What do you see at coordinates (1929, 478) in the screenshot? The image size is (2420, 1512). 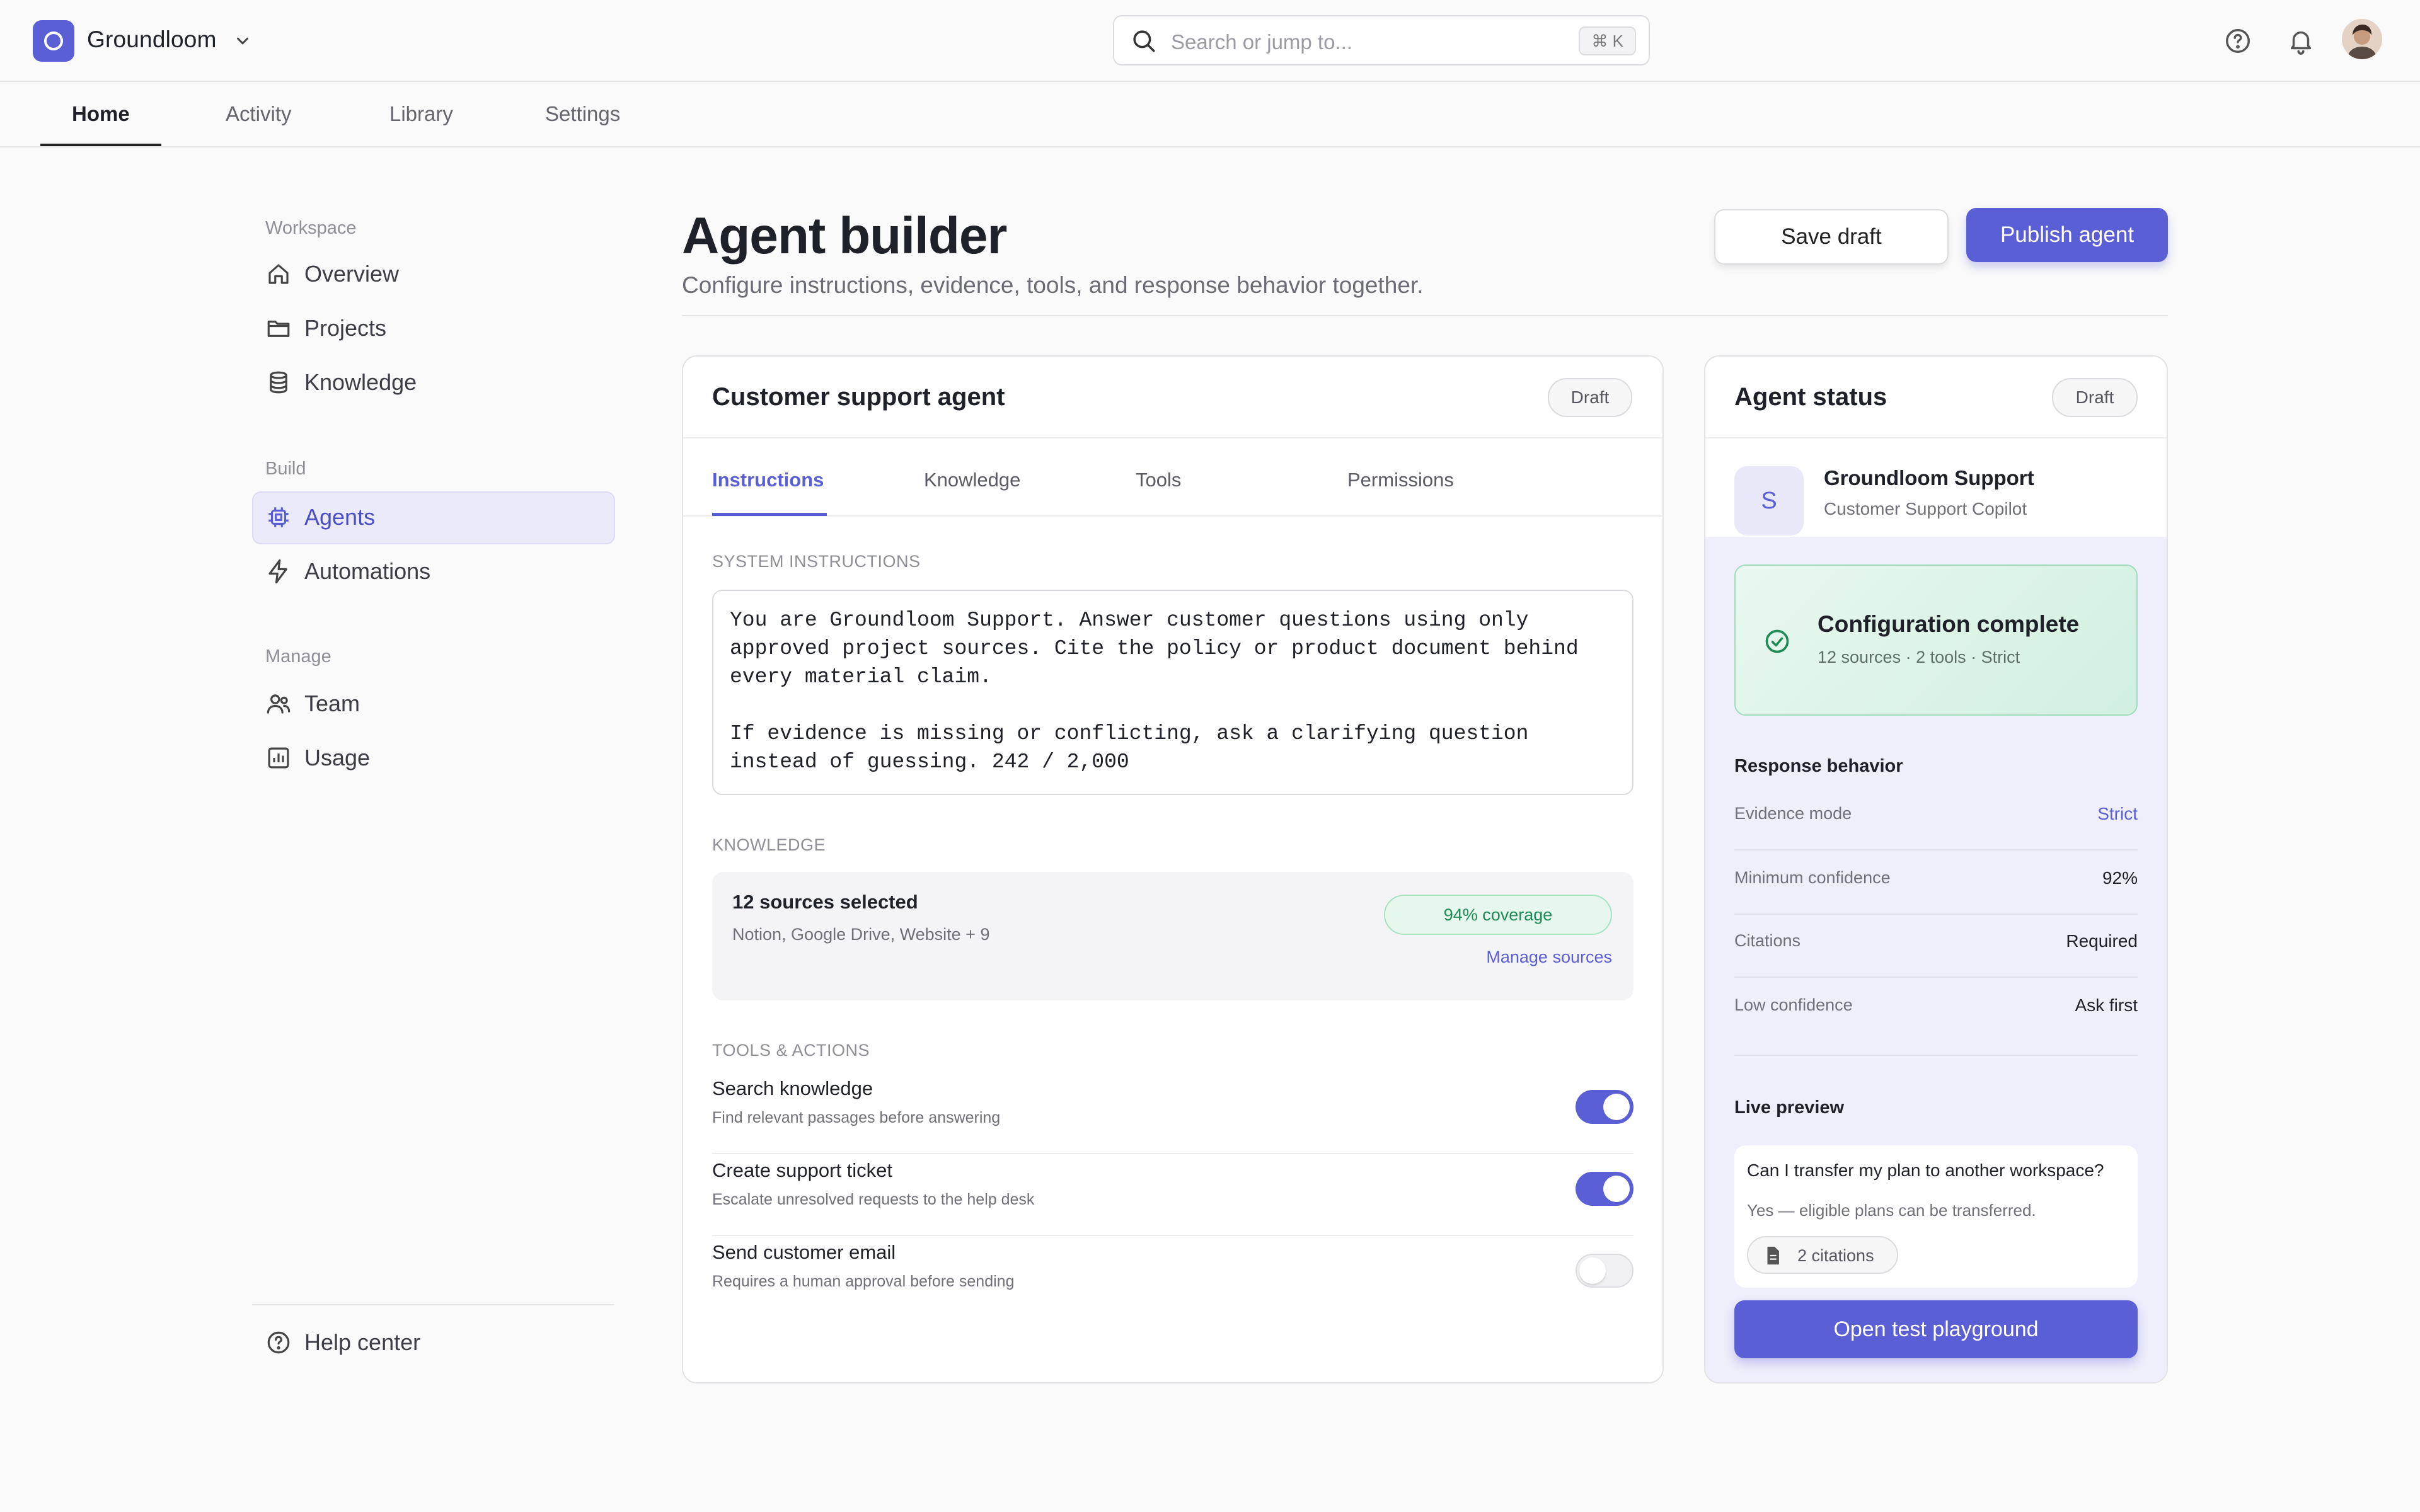 I see `agent-name: Groundloom Support` at bounding box center [1929, 478].